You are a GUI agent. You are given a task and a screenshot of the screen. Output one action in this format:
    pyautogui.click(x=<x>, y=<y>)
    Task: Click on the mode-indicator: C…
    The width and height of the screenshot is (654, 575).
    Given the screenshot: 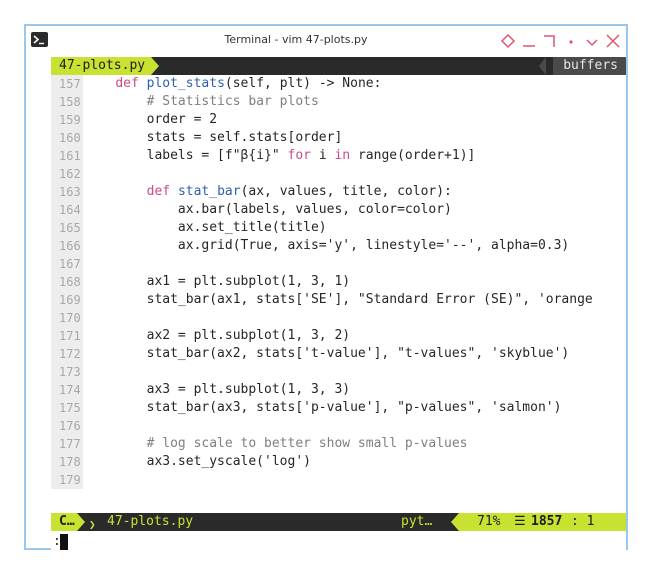 What is the action you would take?
    pyautogui.click(x=64, y=522)
    